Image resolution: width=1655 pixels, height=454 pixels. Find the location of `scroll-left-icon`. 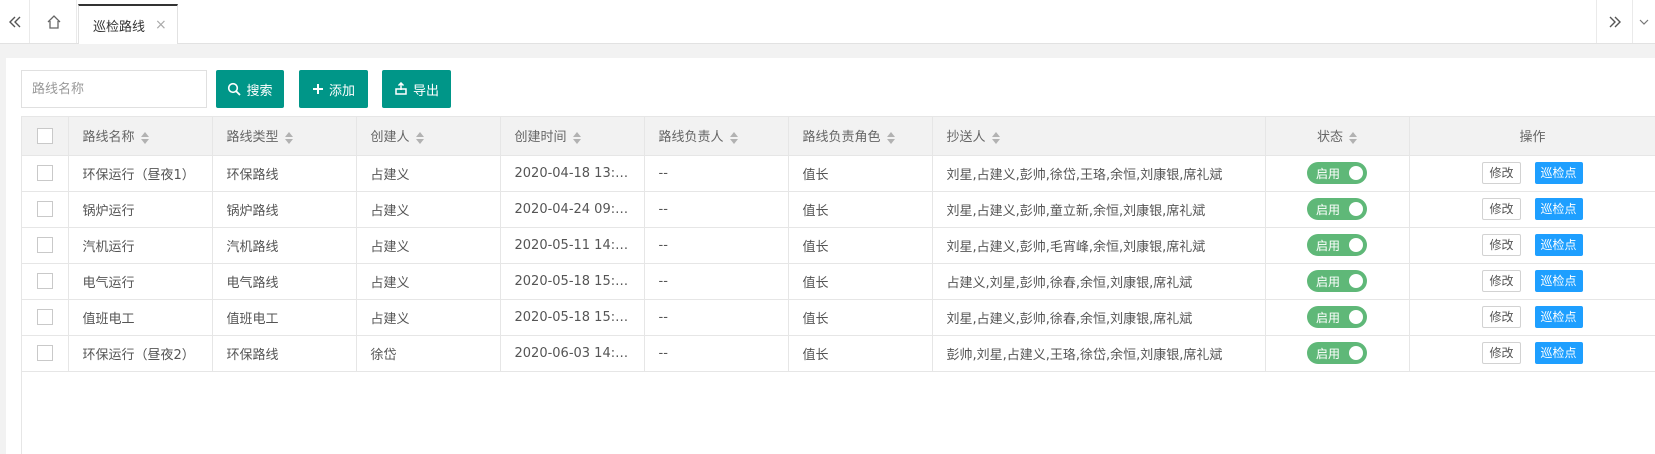

scroll-left-icon is located at coordinates (15, 21).